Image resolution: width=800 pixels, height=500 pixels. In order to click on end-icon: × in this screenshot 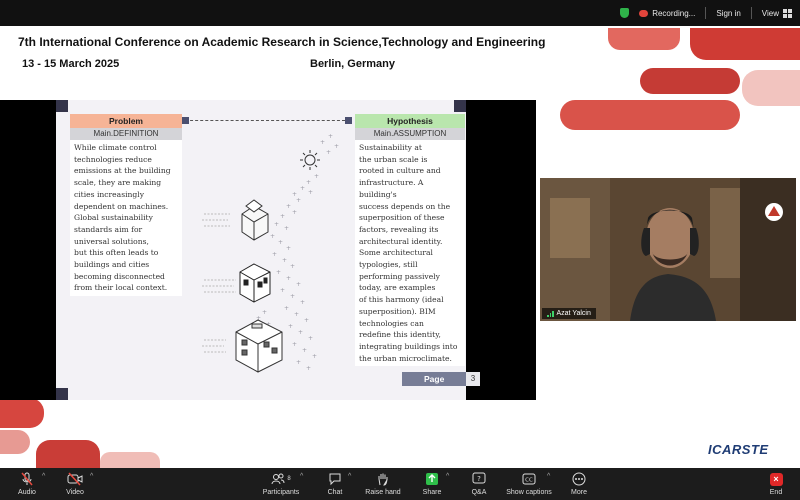, I will do `click(776, 479)`.